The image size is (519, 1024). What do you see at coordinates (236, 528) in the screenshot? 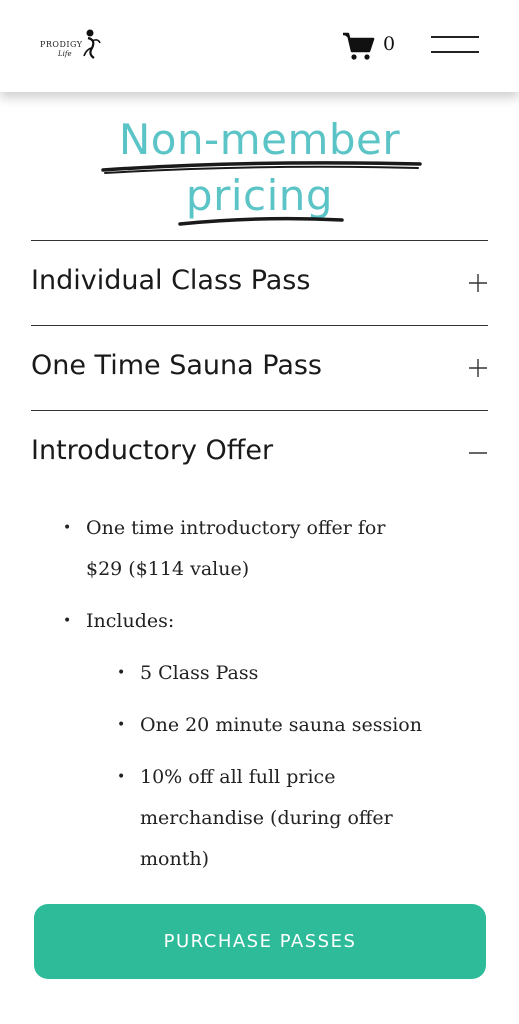
I see `offer-text: One time introductory offer for` at bounding box center [236, 528].